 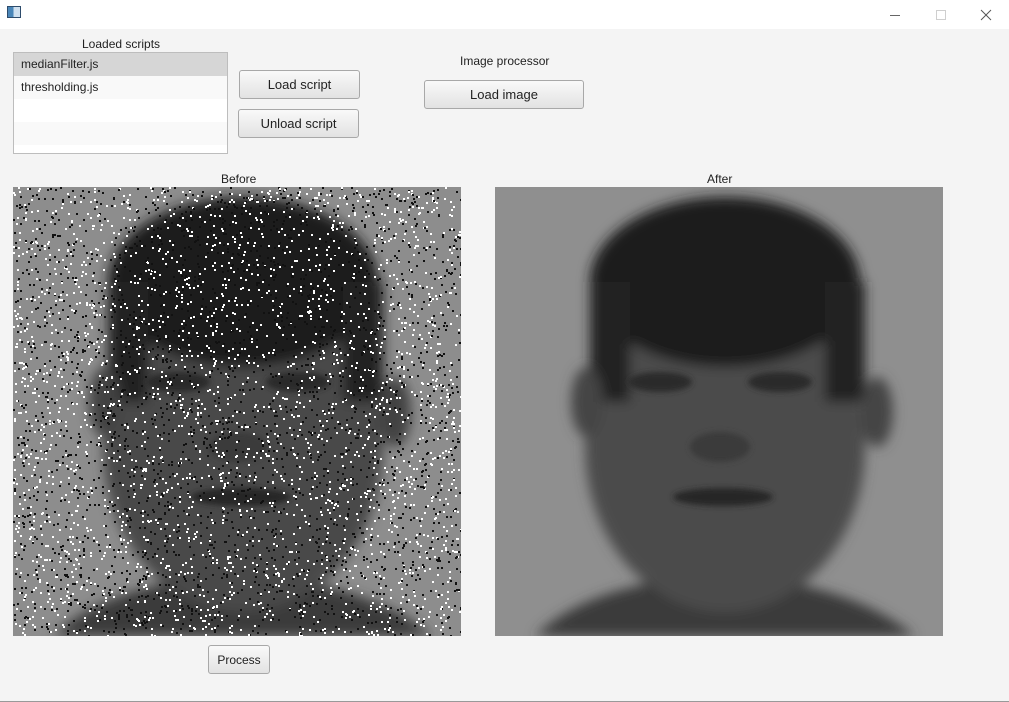 What do you see at coordinates (298, 123) in the screenshot?
I see `unload-script-button: Unload script` at bounding box center [298, 123].